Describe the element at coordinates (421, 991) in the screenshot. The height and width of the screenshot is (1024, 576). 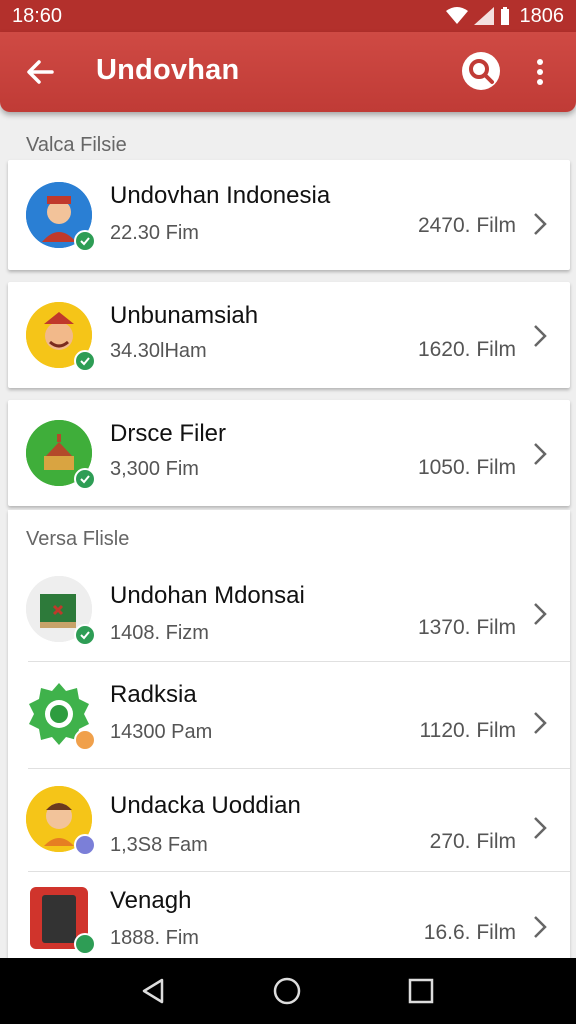
I see `nav-recents-icon` at that location.